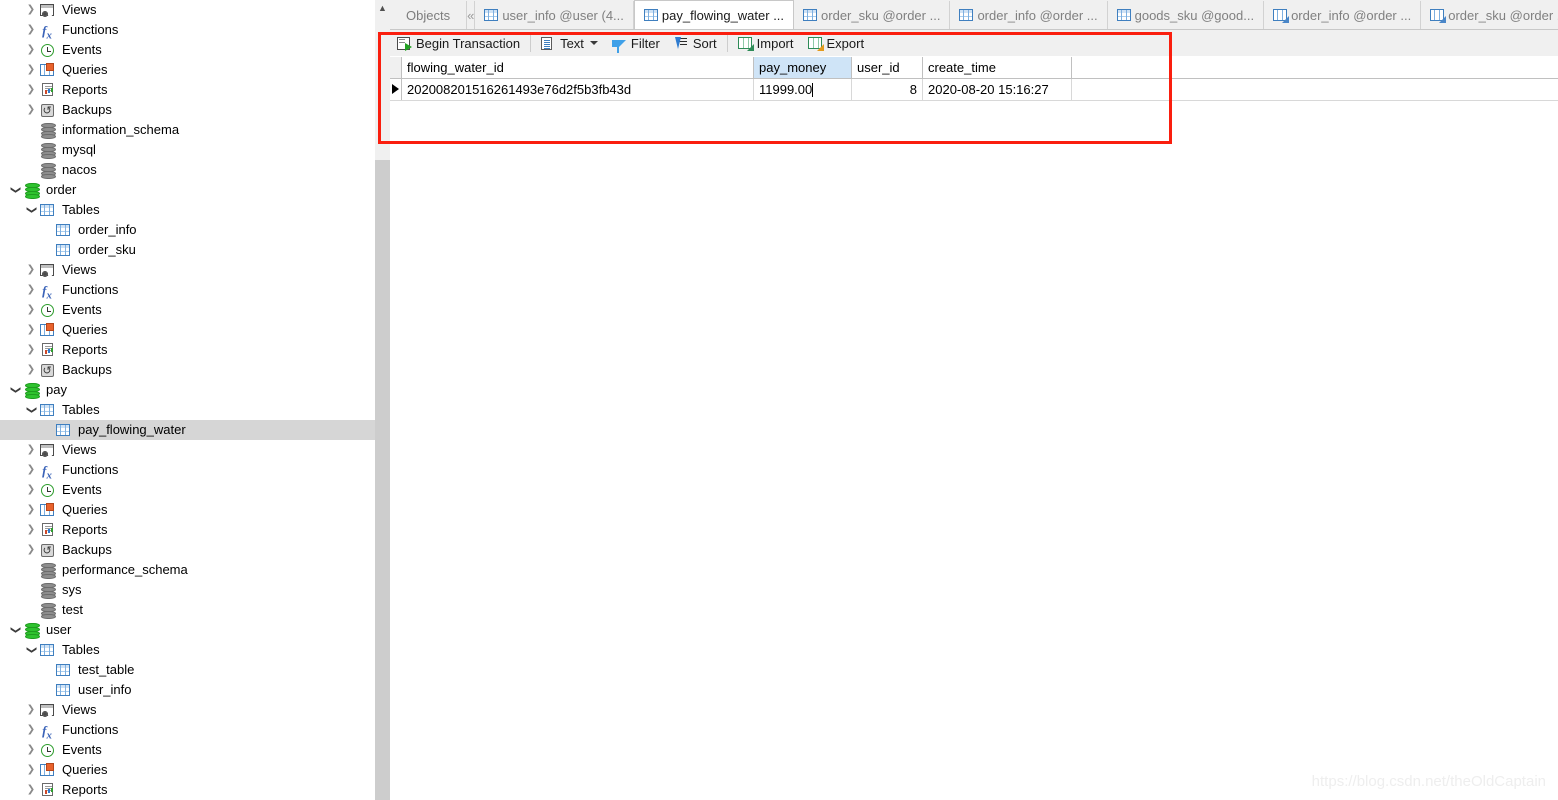  What do you see at coordinates (471, 15) in the screenshot?
I see `tab-scroll-left-icon: «` at bounding box center [471, 15].